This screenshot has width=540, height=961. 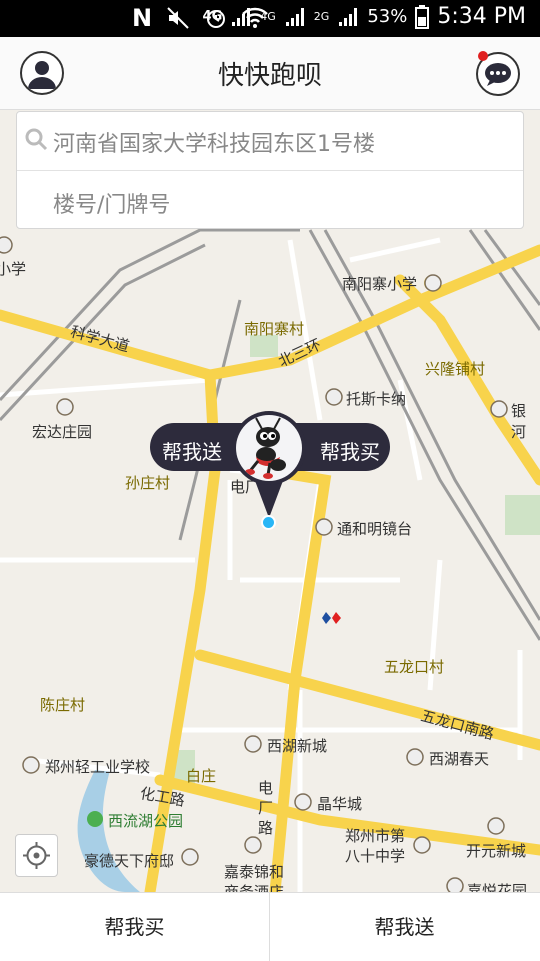 I want to click on map-label: 南阳寨小学, so click(x=380, y=284).